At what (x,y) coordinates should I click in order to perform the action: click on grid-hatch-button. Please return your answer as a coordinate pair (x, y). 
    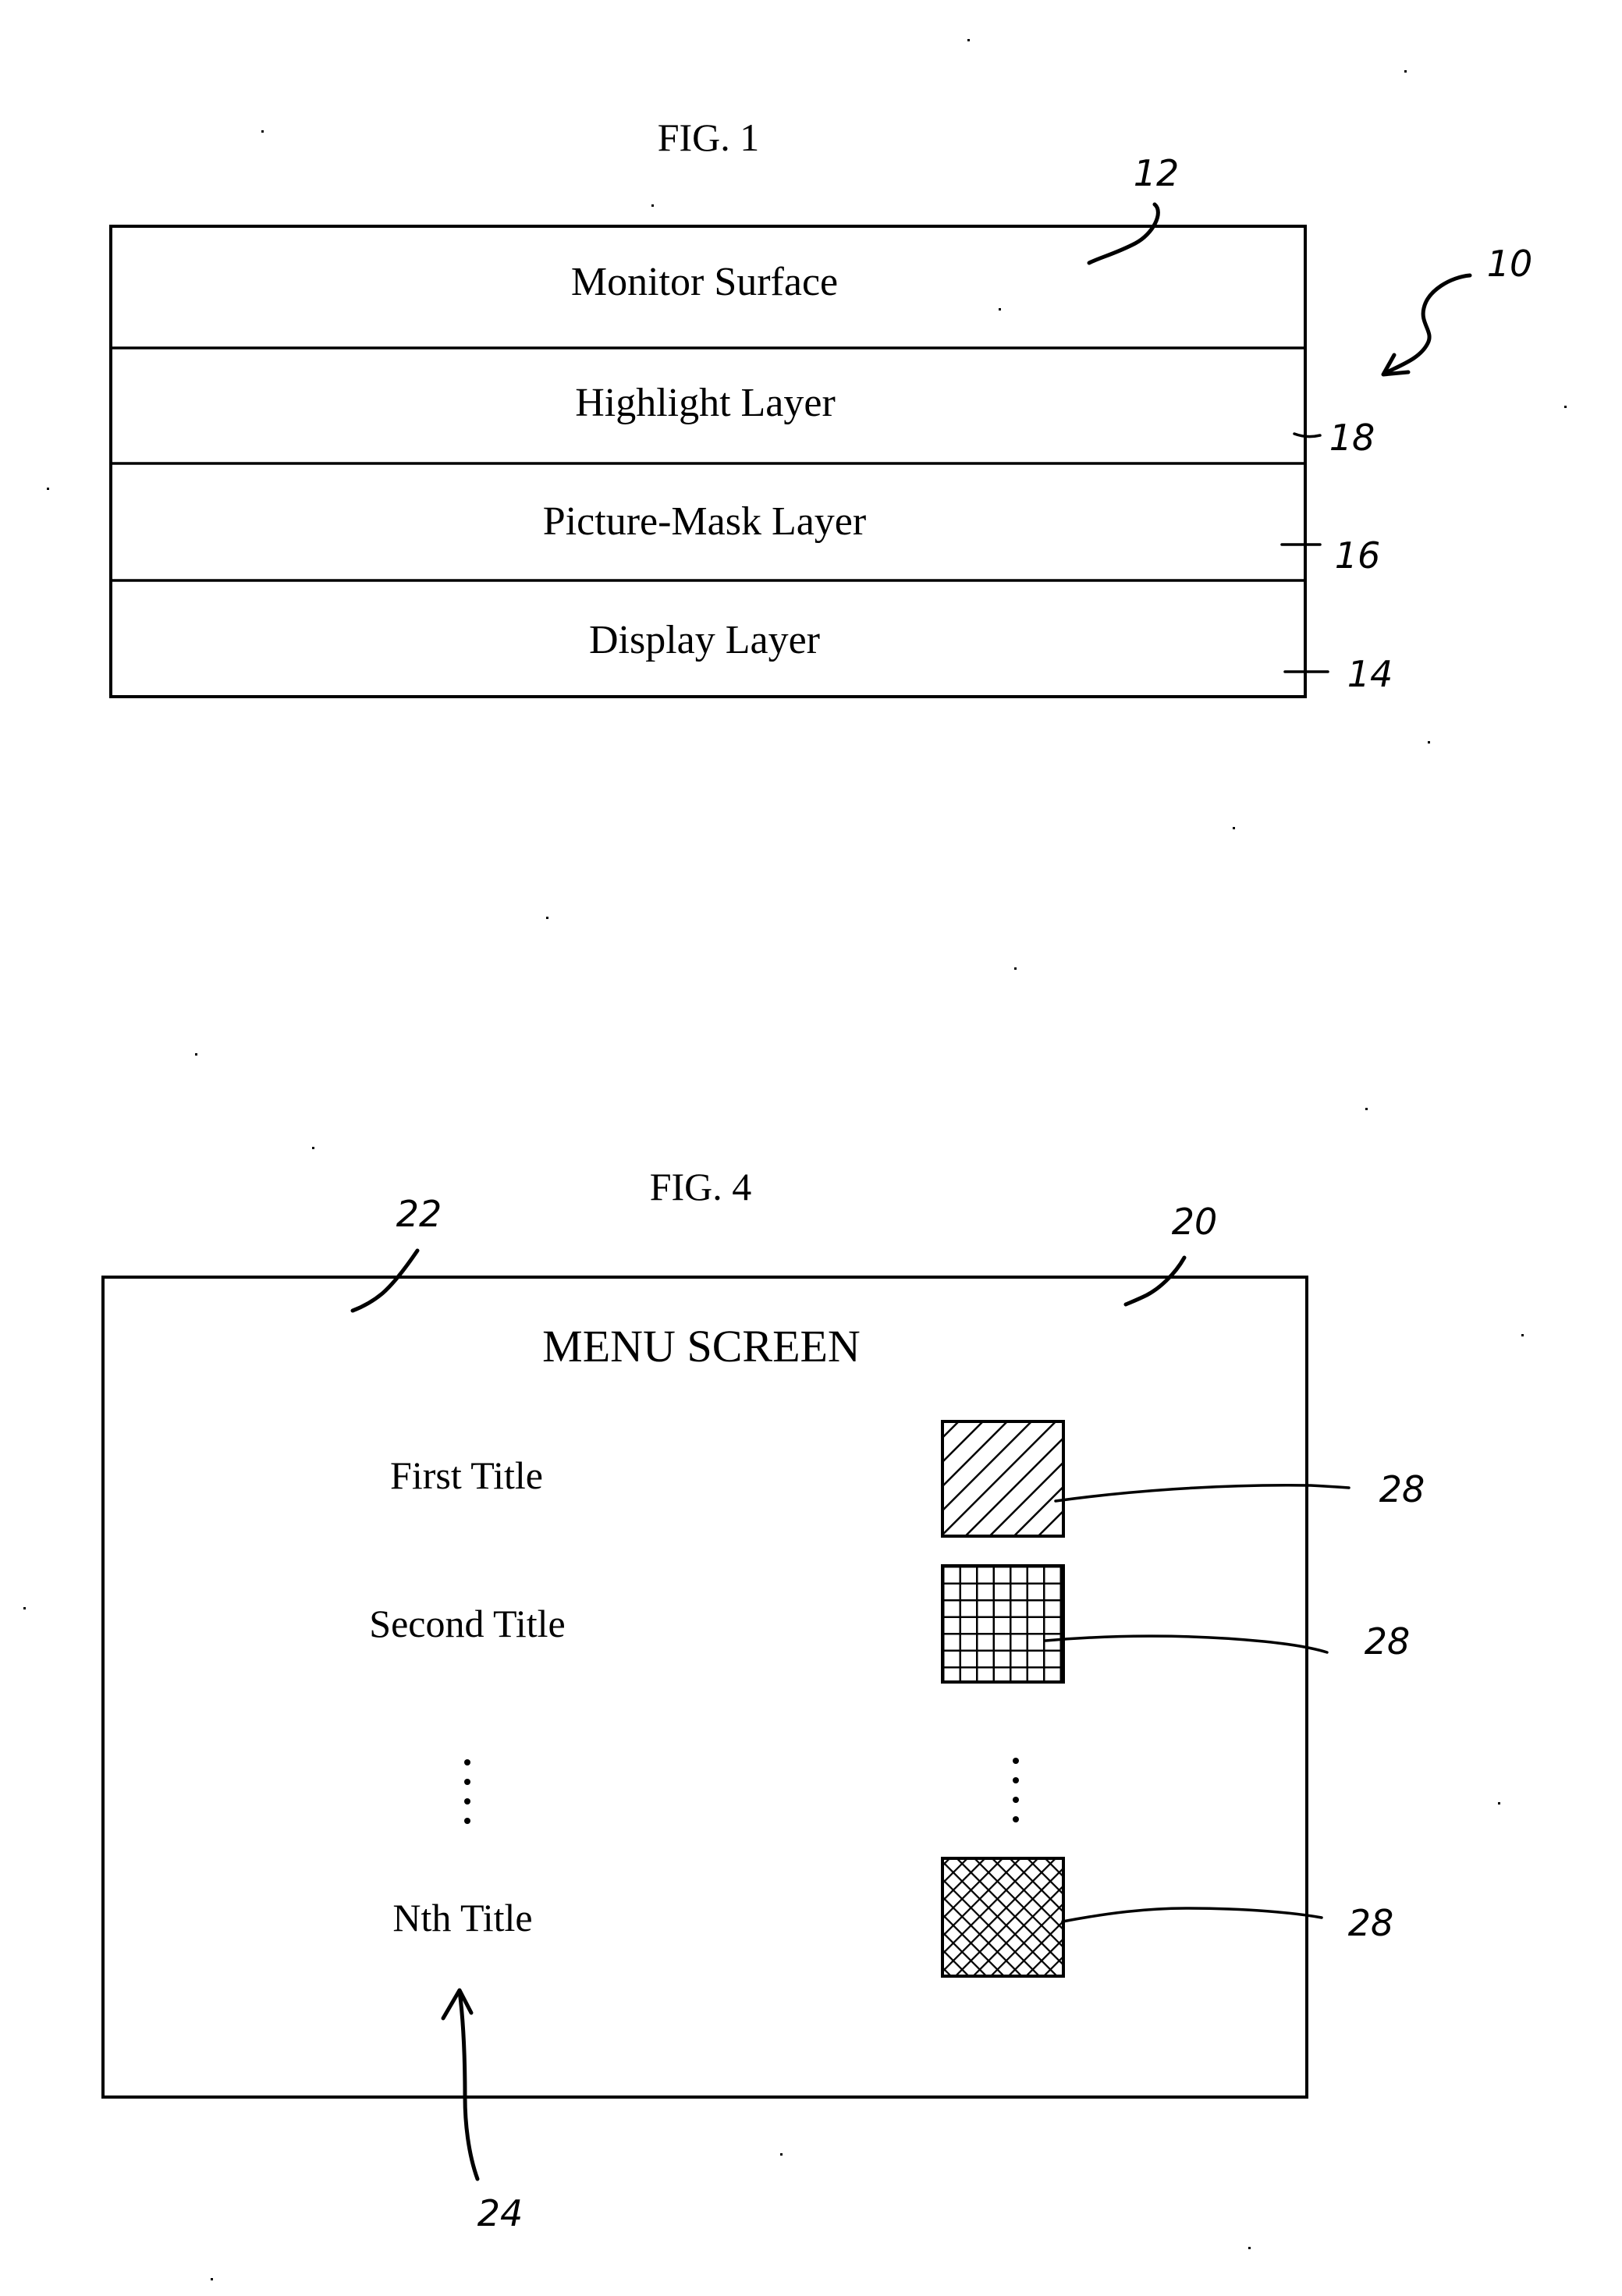
    Looking at the image, I should click on (1003, 1624).